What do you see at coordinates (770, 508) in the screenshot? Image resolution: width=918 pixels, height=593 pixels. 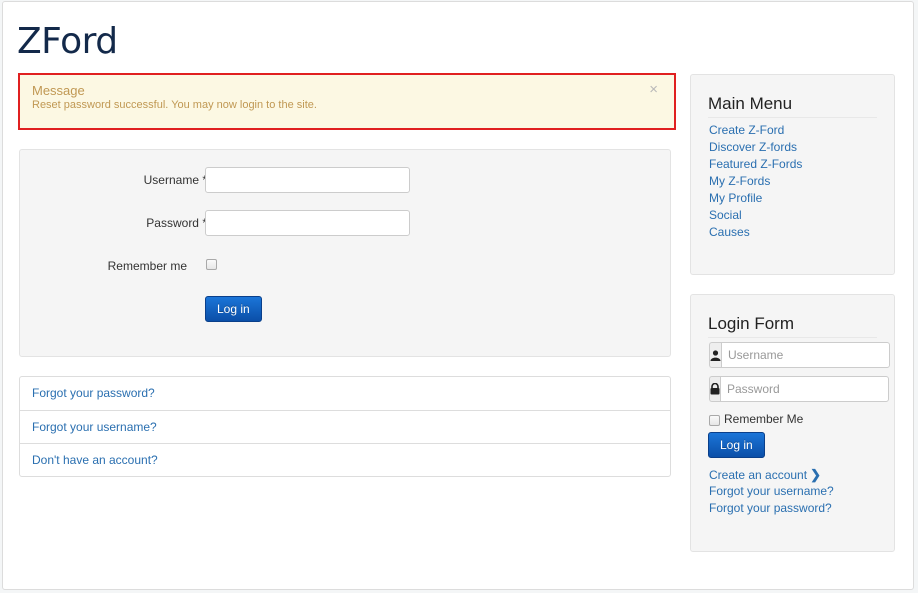 I see `side-forgot-password-link: Forgot your password?` at bounding box center [770, 508].